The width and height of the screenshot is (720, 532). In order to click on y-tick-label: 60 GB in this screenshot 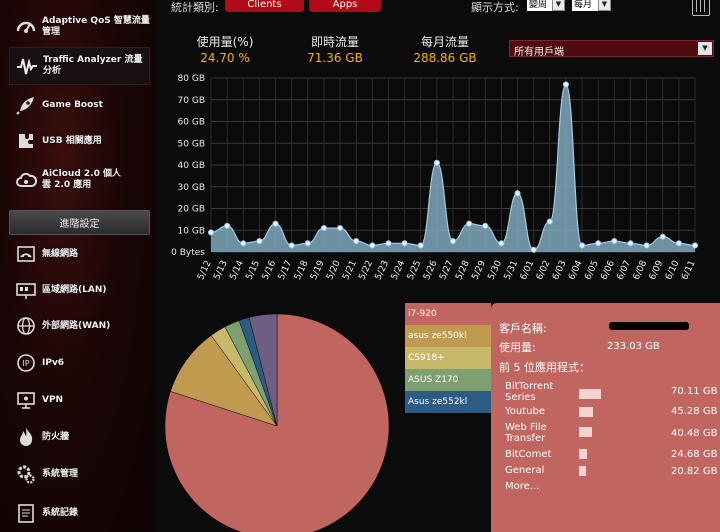, I will do `click(191, 123)`.